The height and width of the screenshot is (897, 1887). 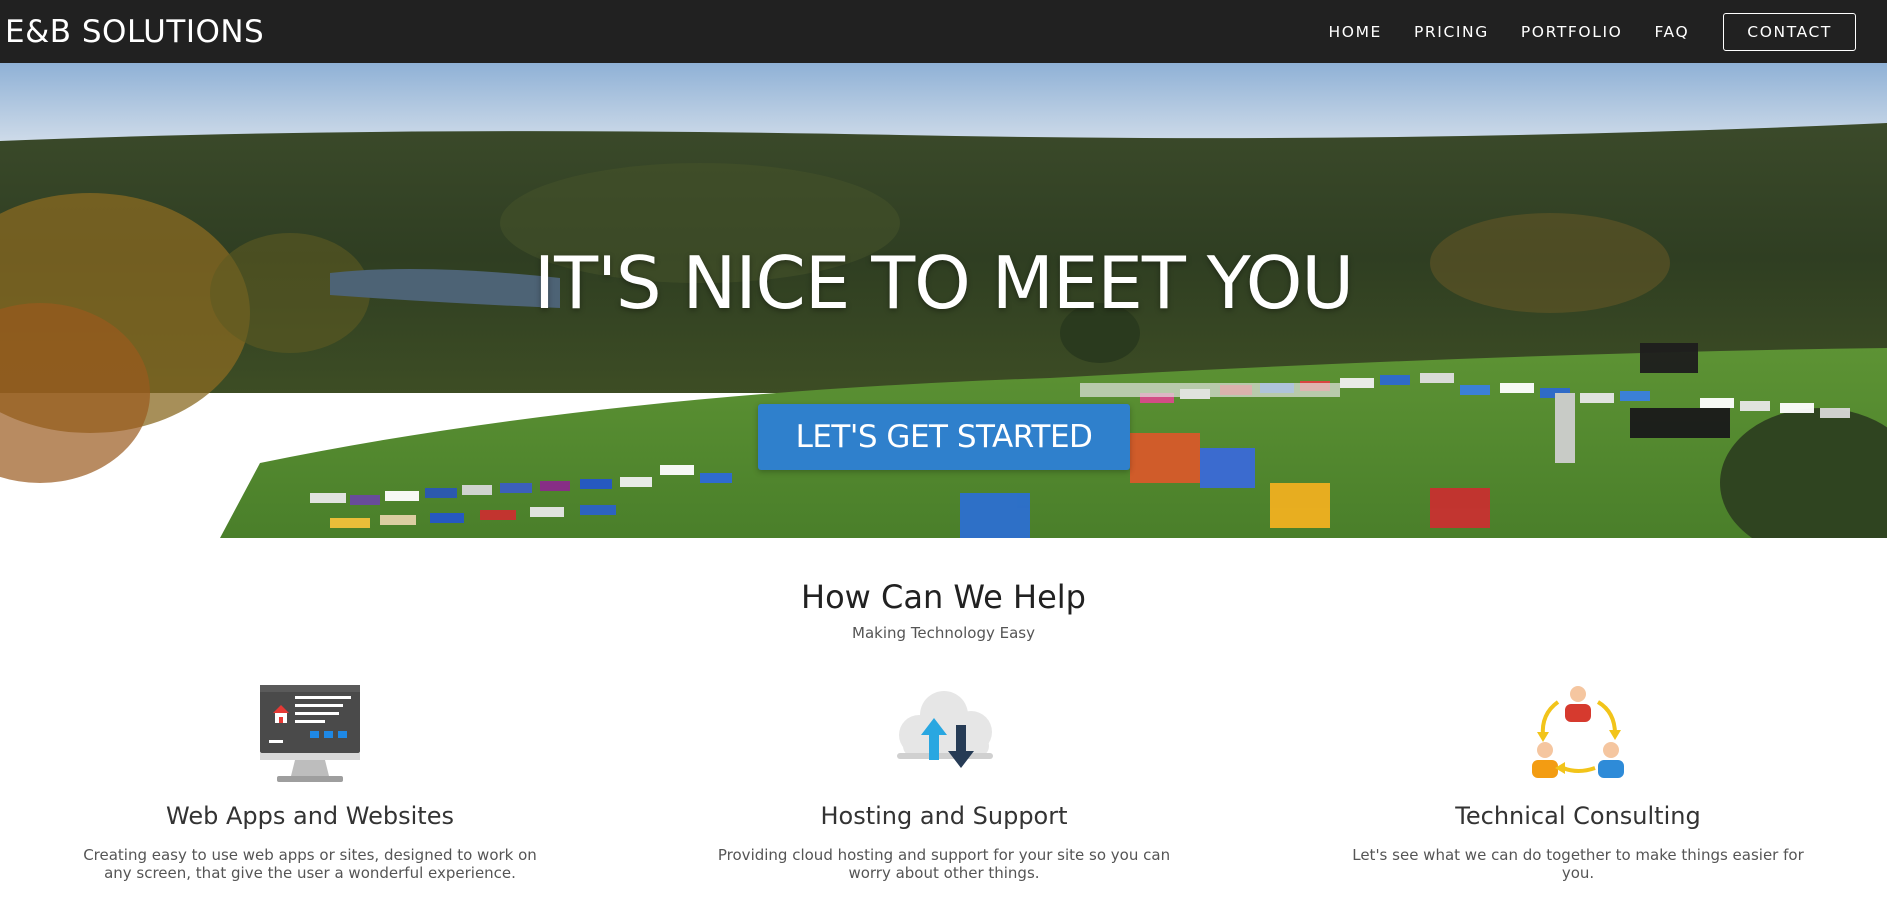 What do you see at coordinates (1578, 732) in the screenshot?
I see `team-cycle-icon` at bounding box center [1578, 732].